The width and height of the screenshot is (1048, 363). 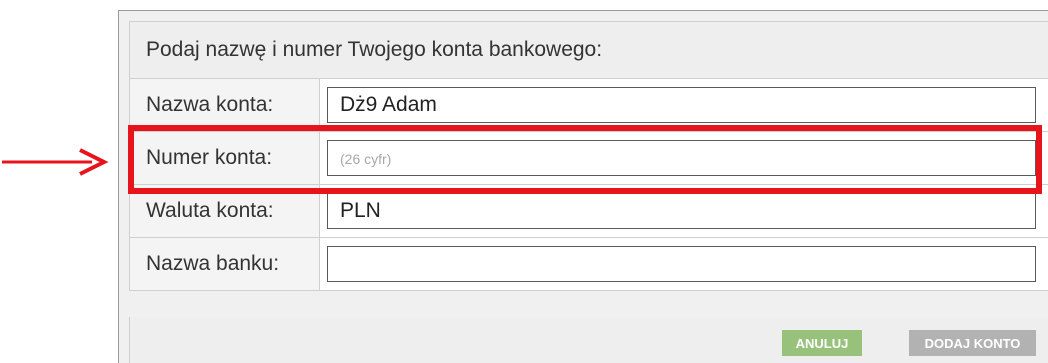 I want to click on account-name-input, so click(x=681, y=105).